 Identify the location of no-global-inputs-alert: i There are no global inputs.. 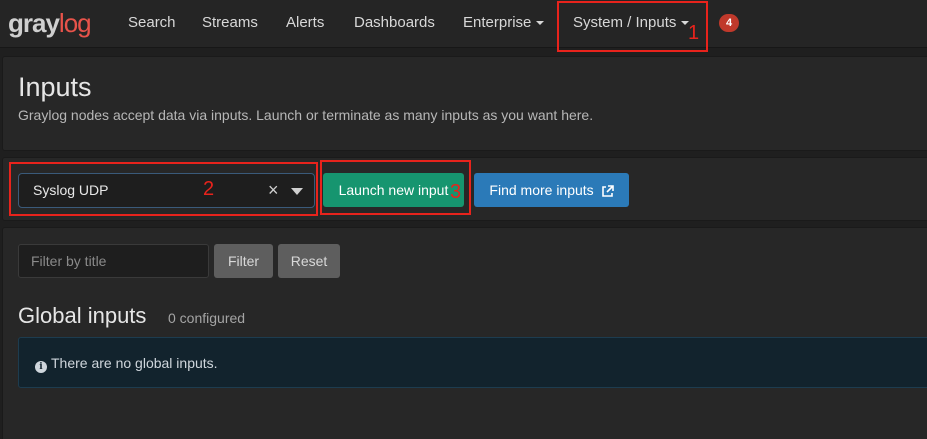
(472, 362).